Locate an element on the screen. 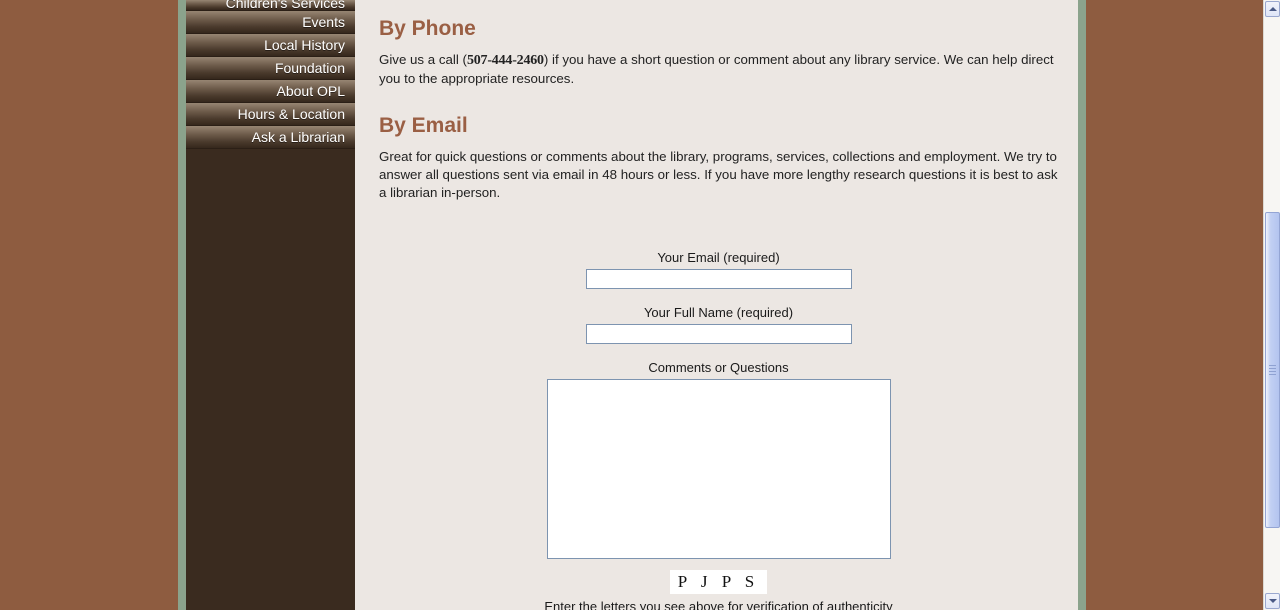 The height and width of the screenshot is (610, 1280). scroll-down-button is located at coordinates (1272, 601).